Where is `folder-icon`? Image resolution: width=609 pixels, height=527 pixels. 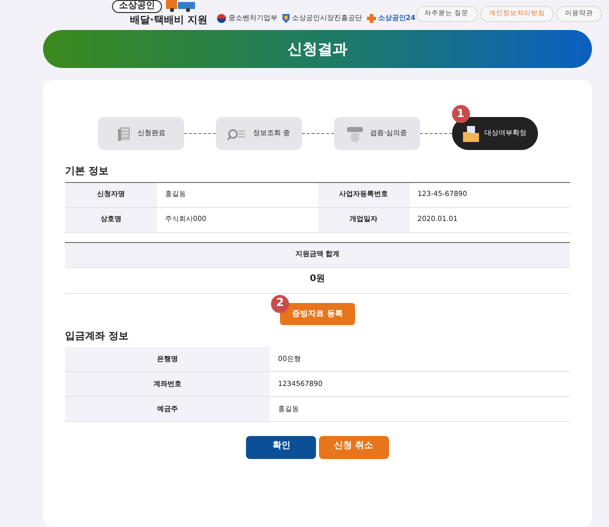 folder-icon is located at coordinates (470, 134).